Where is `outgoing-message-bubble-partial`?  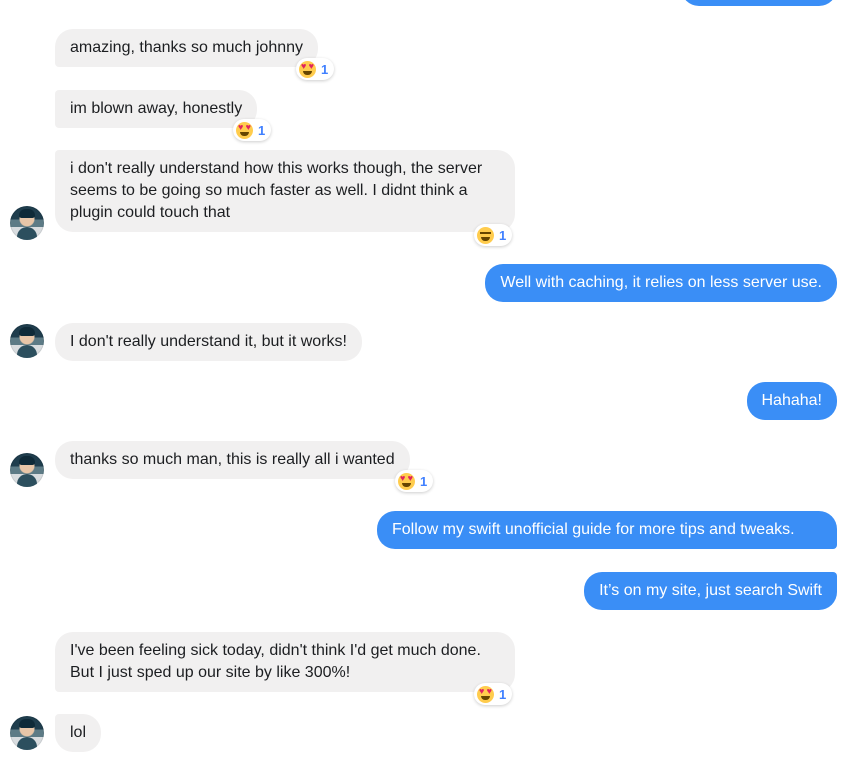
outgoing-message-bubble-partial is located at coordinates (759, 3).